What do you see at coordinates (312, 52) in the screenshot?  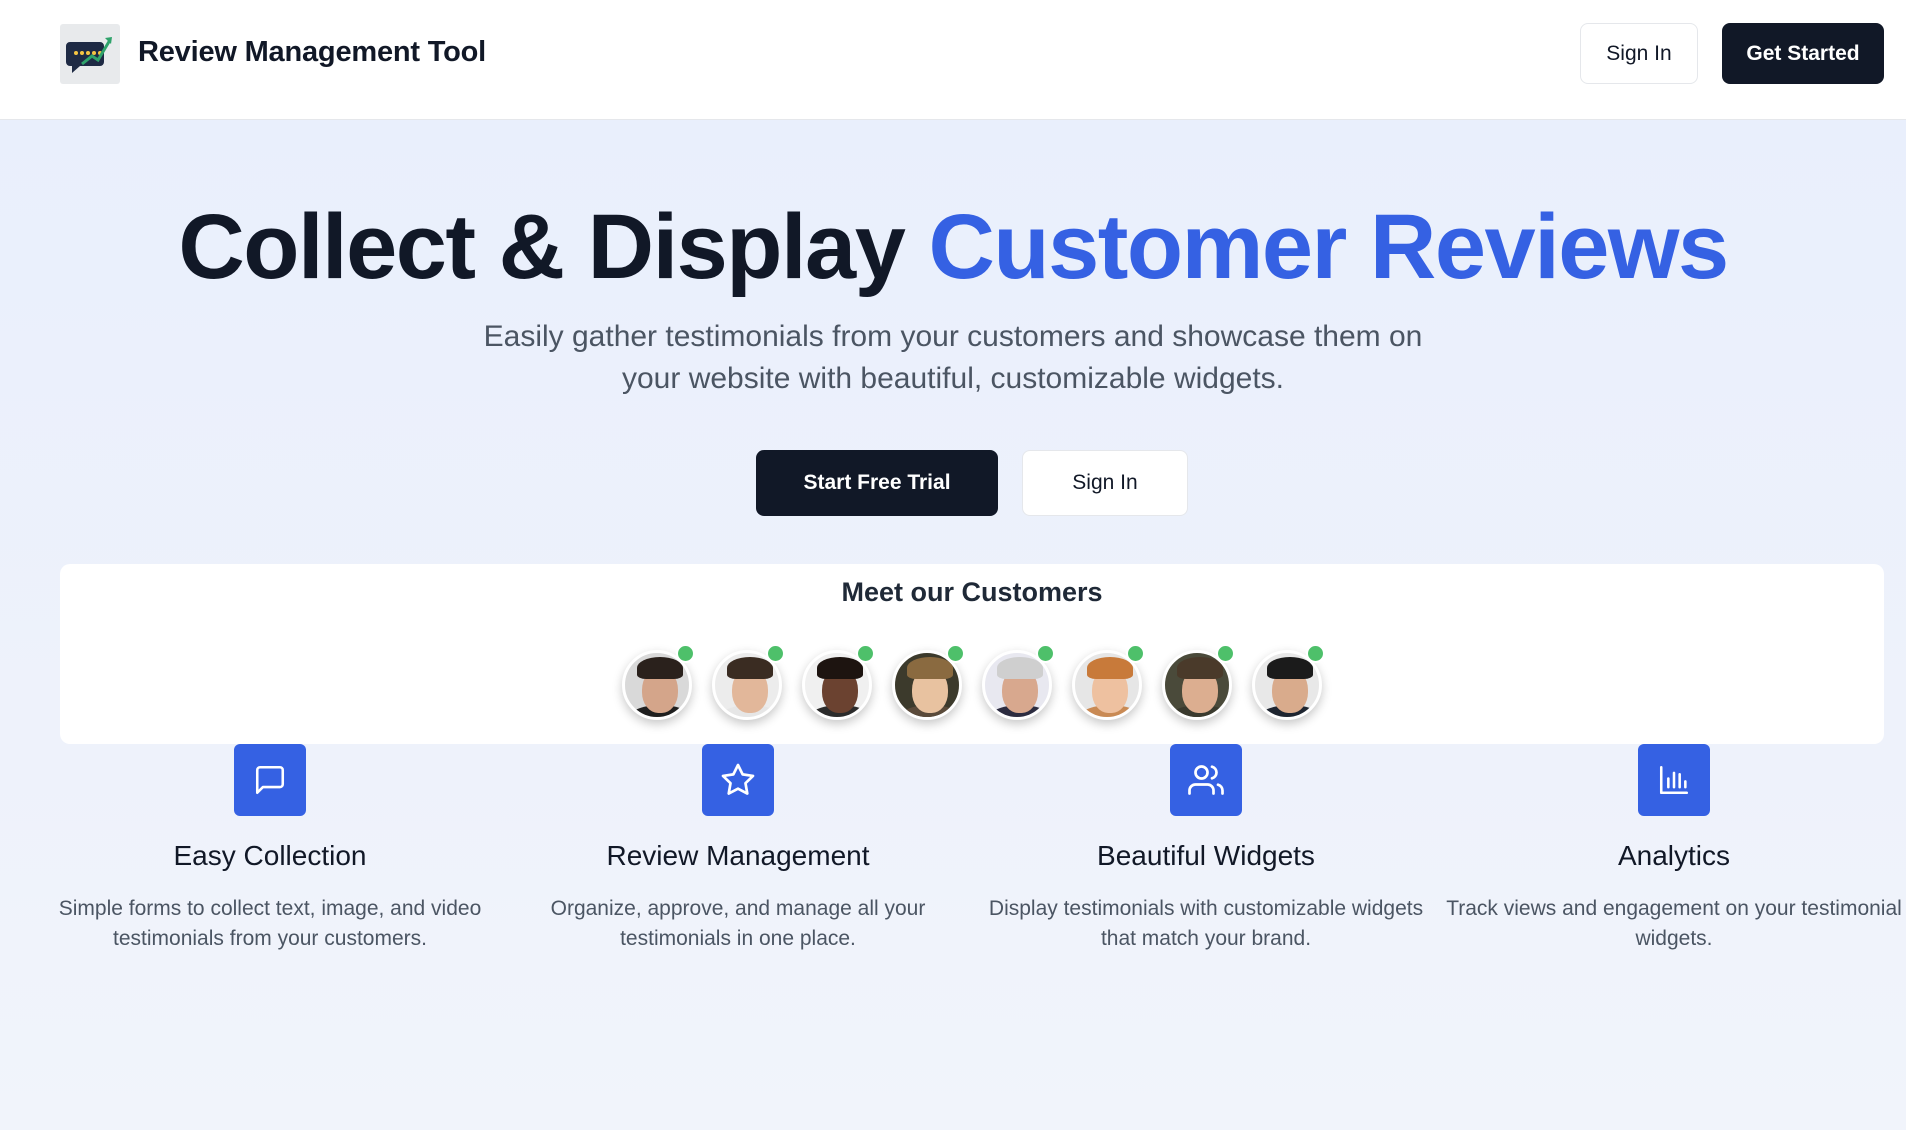 I see `brand-name: Review Management Tool` at bounding box center [312, 52].